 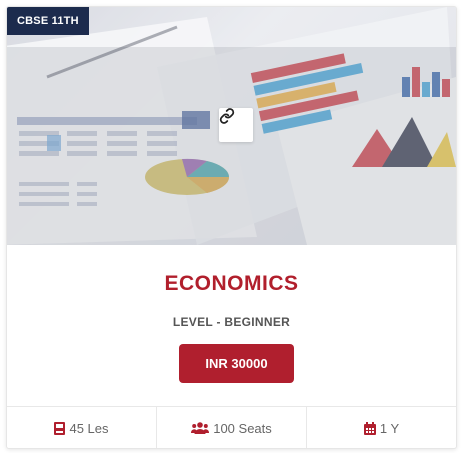 What do you see at coordinates (236, 363) in the screenshot?
I see `price-button: INR 30000` at bounding box center [236, 363].